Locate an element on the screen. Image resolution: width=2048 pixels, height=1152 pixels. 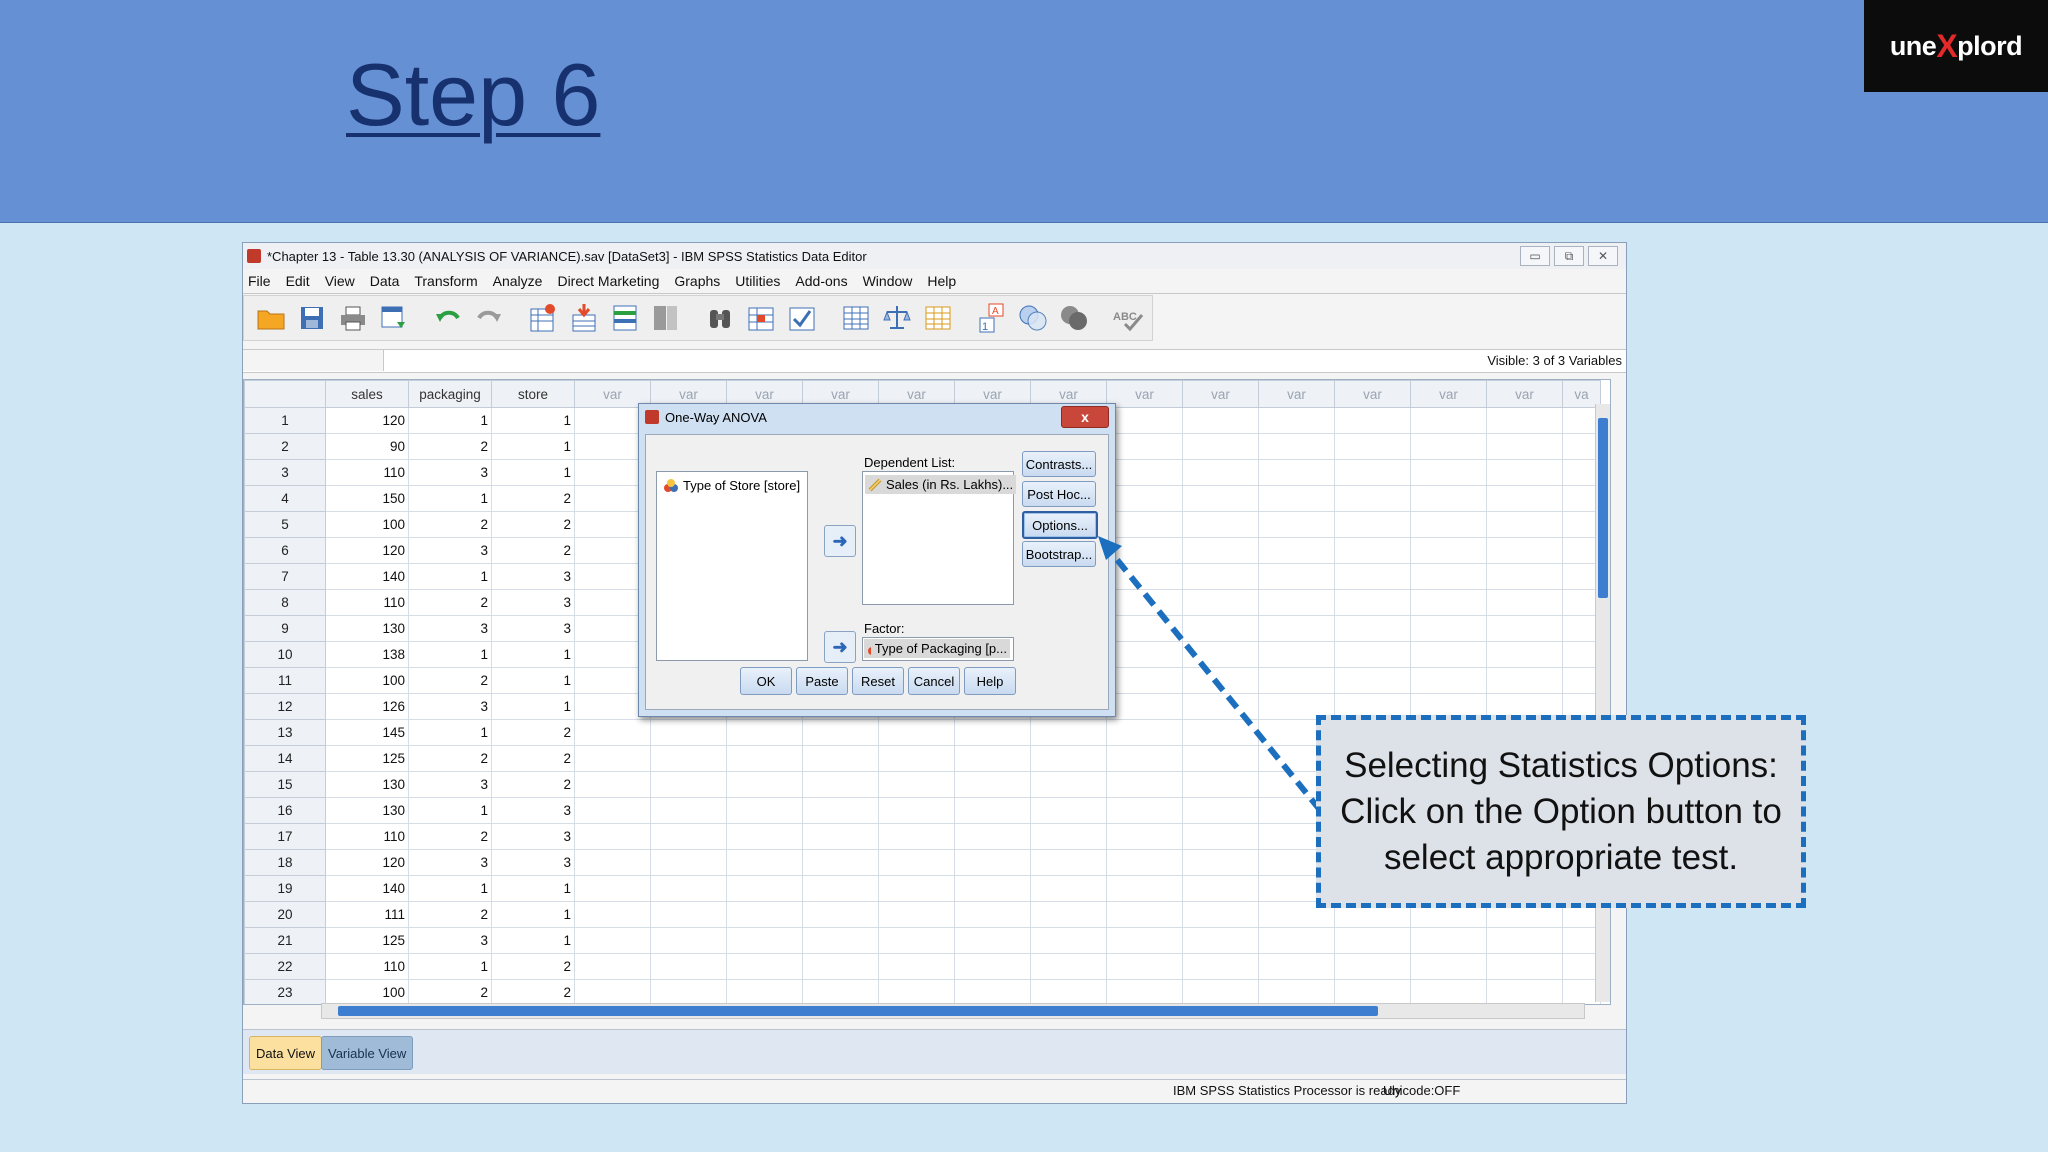
data-cell: 145 is located at coordinates (367, 732).